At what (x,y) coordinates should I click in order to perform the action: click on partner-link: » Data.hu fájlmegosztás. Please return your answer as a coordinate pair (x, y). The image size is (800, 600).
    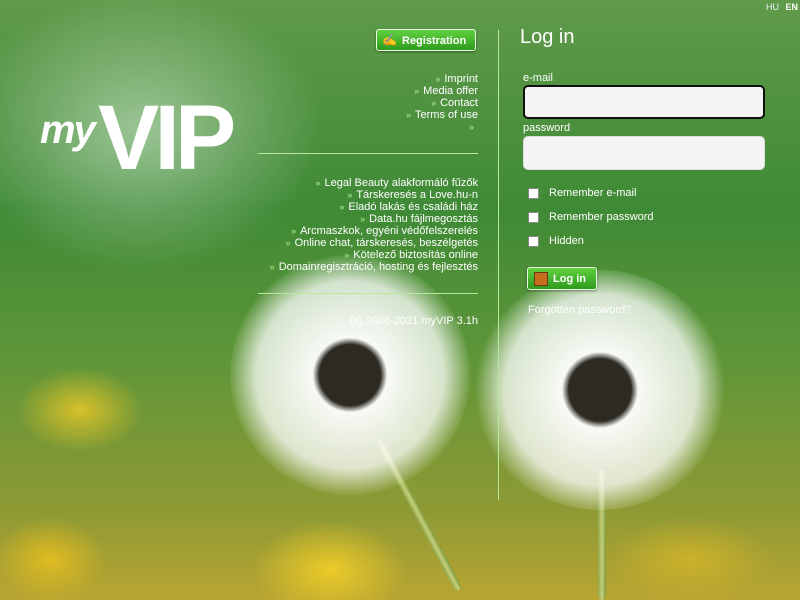
    Looking at the image, I should click on (374, 219).